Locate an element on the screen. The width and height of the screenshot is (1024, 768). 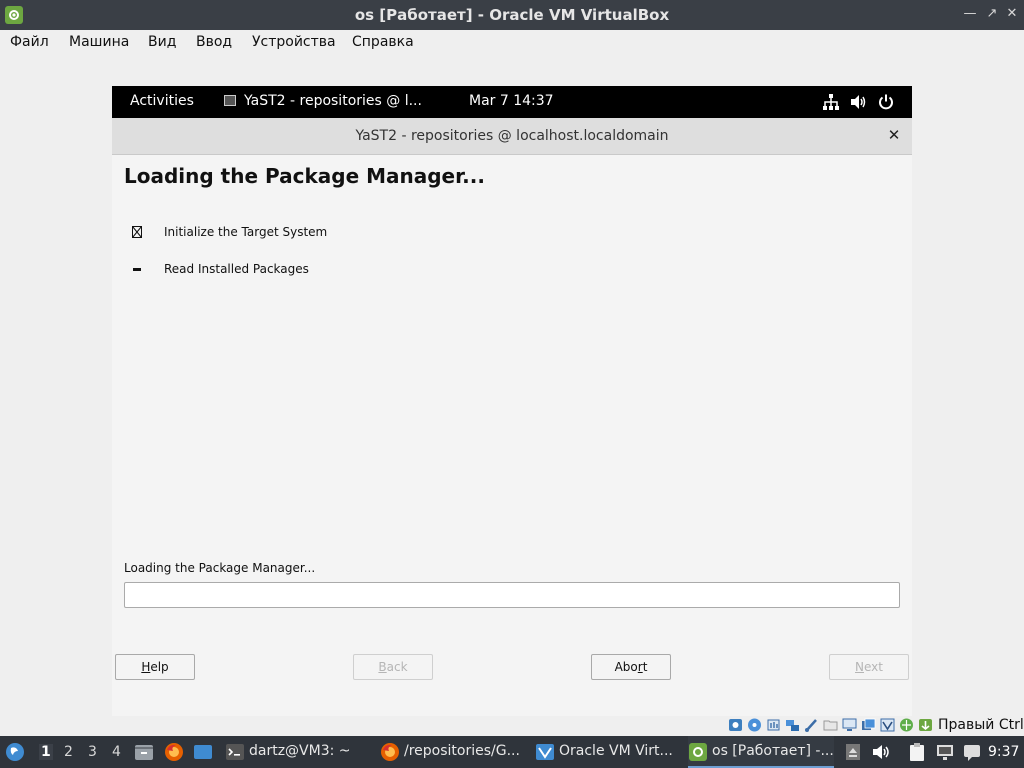
audio-icon is located at coordinates (773, 725).